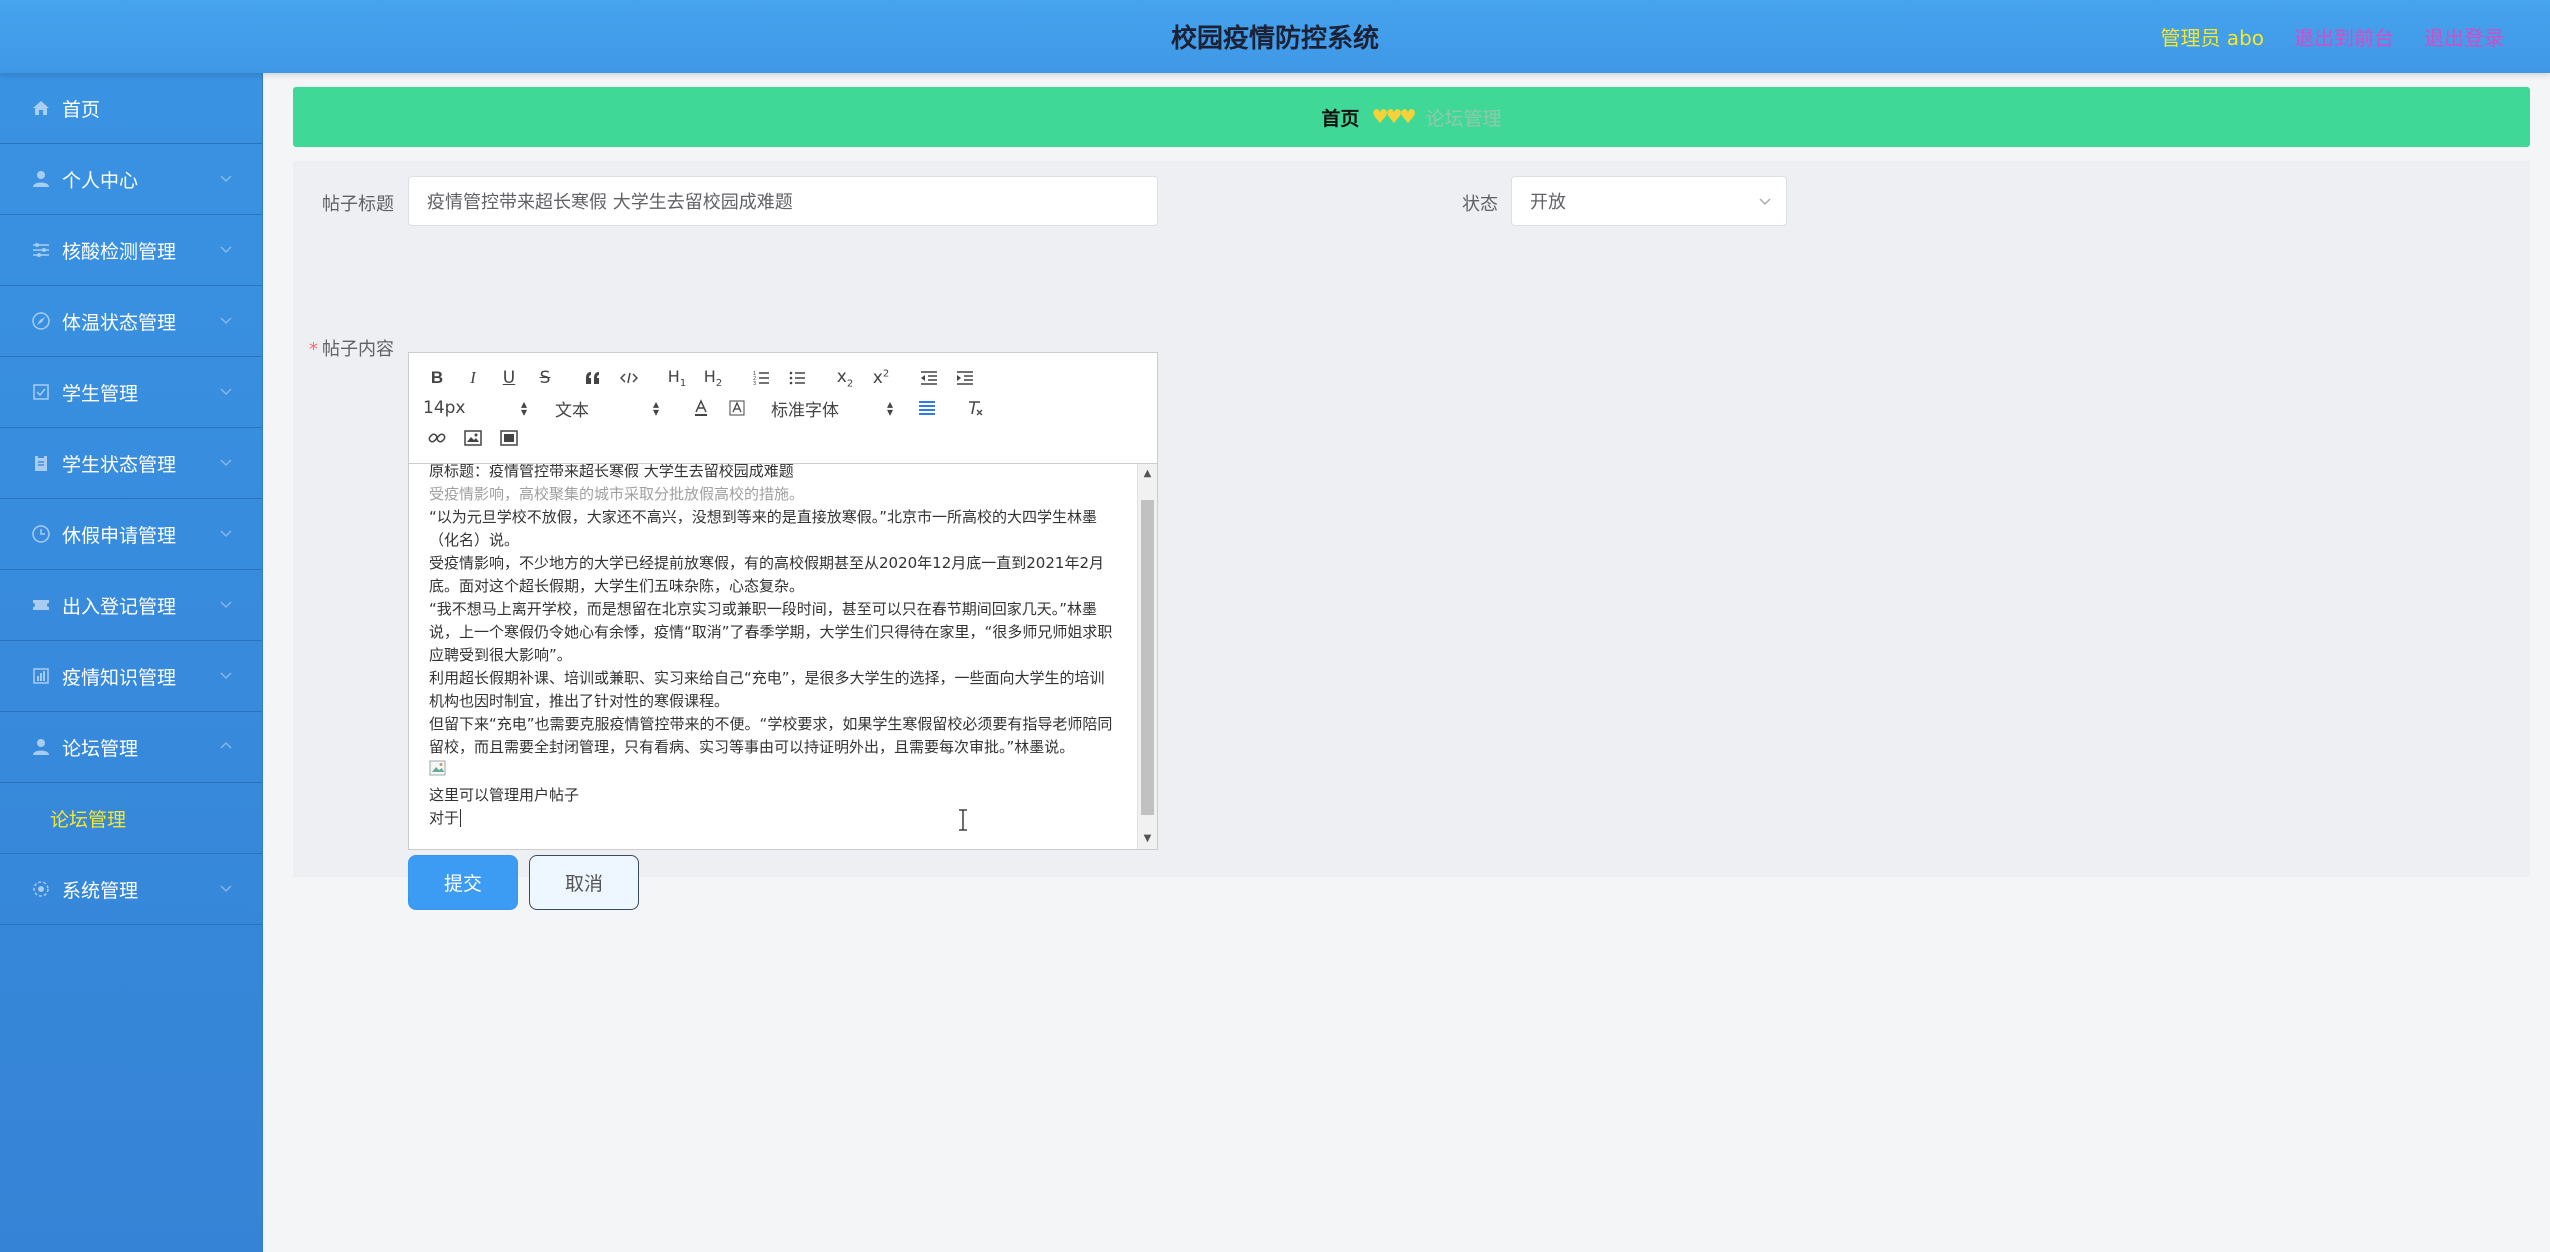  I want to click on sidebar-item-home: 首页, so click(131, 108).